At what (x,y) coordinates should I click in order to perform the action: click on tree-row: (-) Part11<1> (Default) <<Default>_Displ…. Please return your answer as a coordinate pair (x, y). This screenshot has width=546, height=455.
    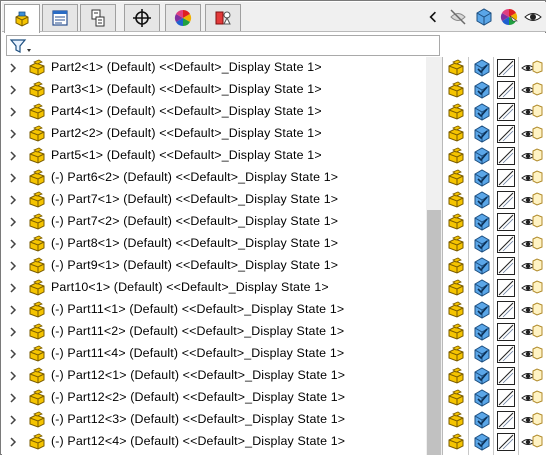
    Looking at the image, I should click on (214, 310).